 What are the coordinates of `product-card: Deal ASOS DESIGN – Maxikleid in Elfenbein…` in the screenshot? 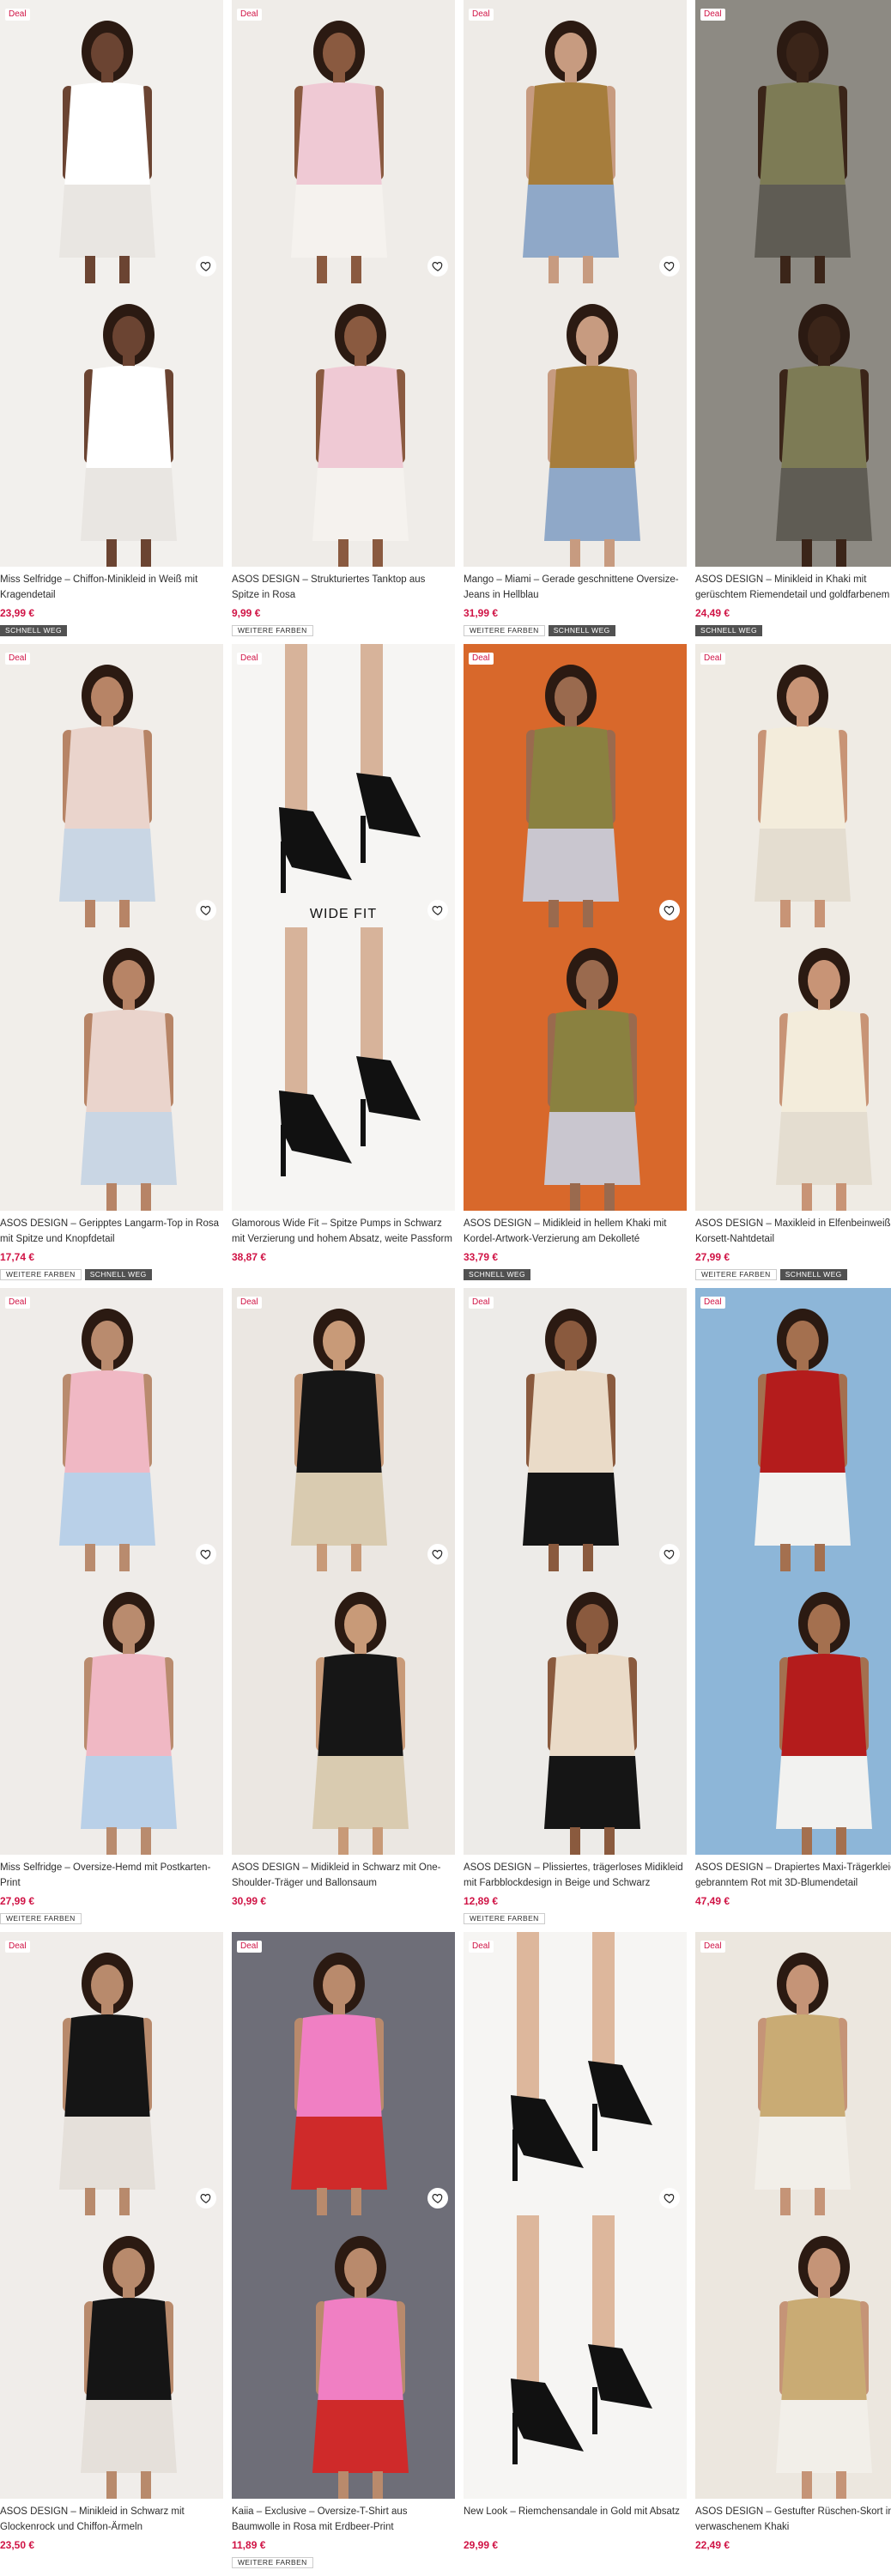 It's located at (793, 962).